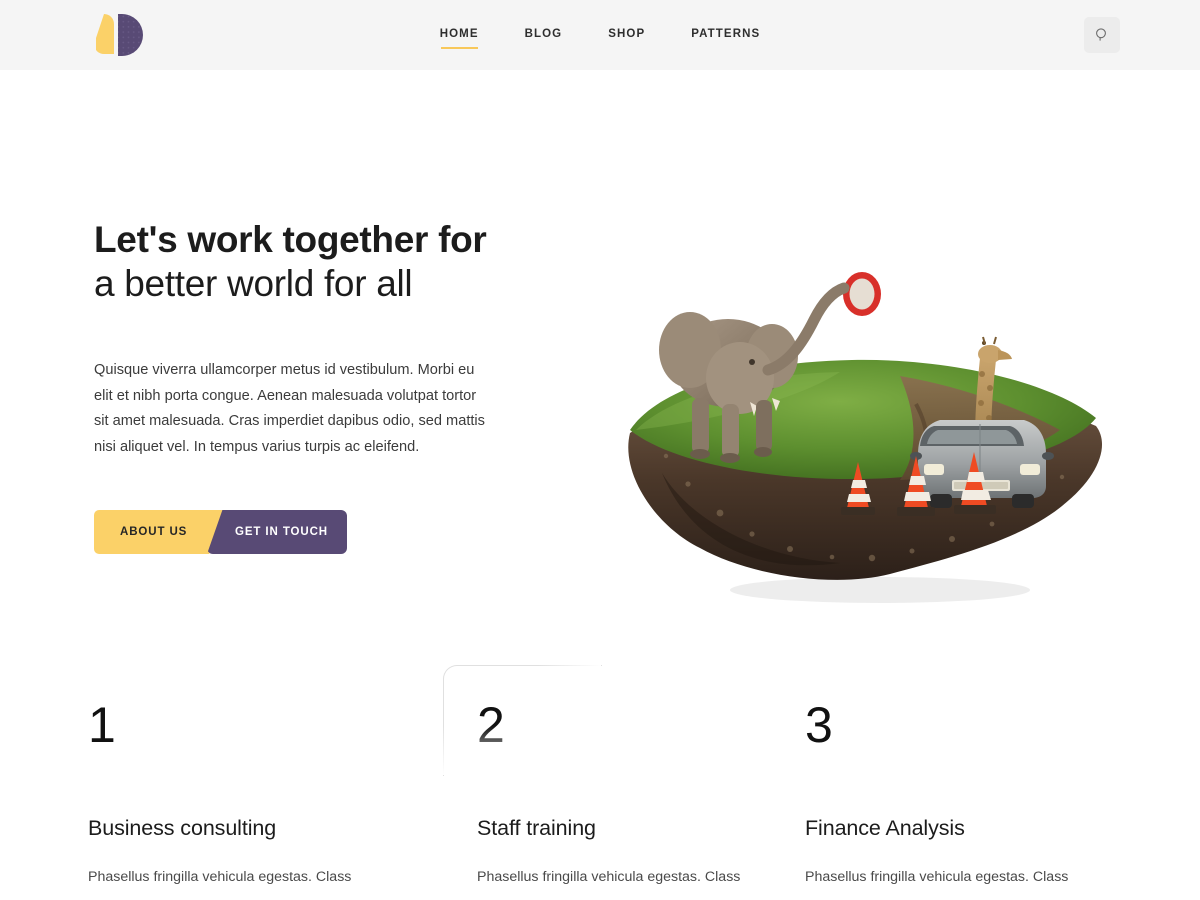 The height and width of the screenshot is (900, 1200). I want to click on nav-item-shop: SHOP, so click(626, 35).